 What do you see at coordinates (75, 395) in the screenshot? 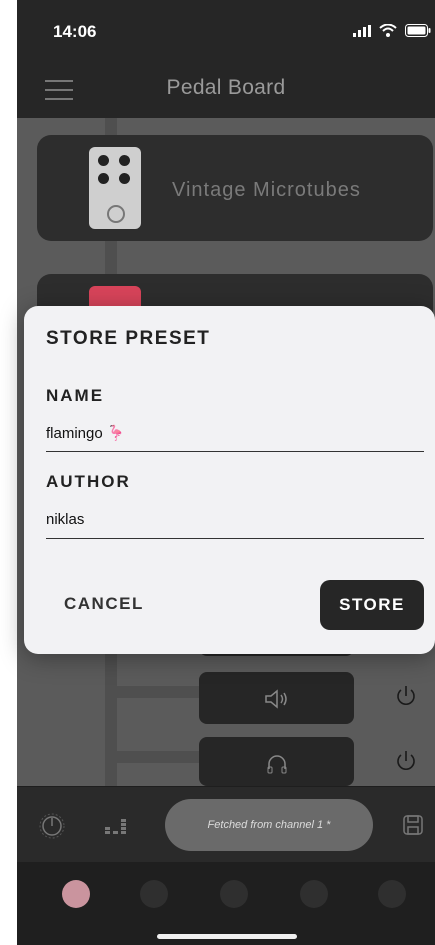
I see `name-label: NAME` at bounding box center [75, 395].